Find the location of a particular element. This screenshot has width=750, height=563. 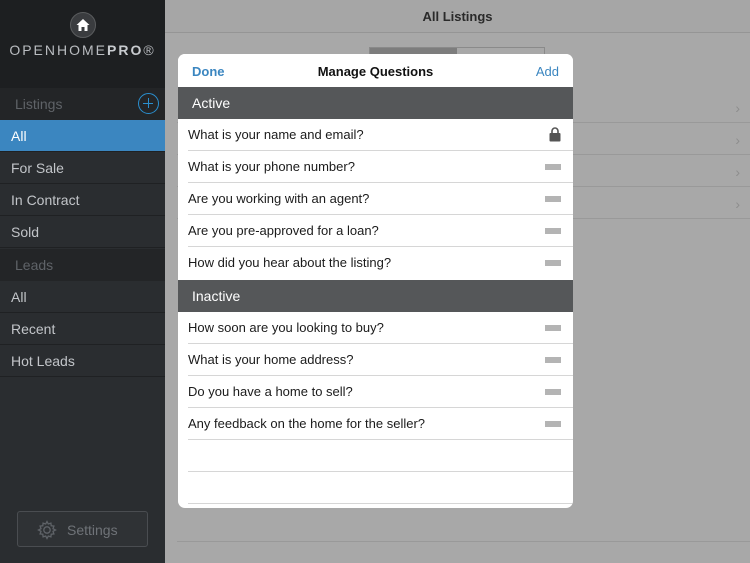

question-row: How soon are you looking to buy? is located at coordinates (380, 328).